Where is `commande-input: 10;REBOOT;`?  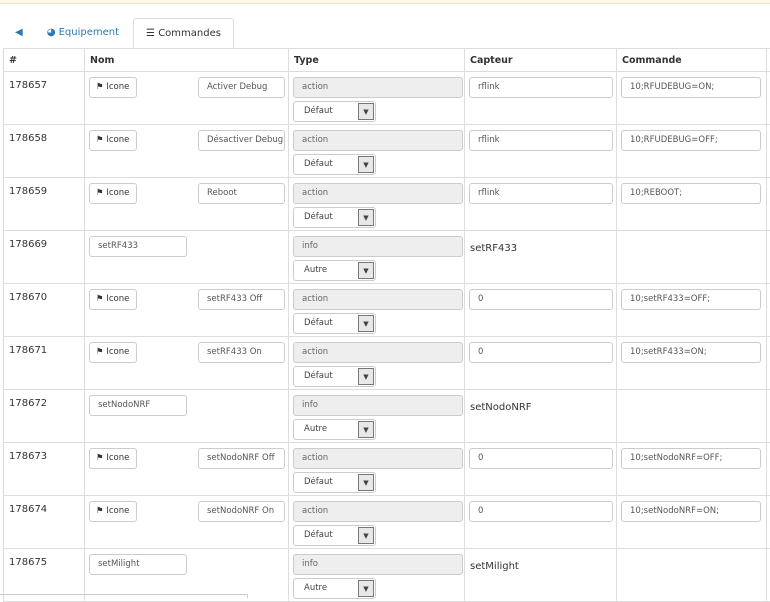 commande-input: 10;REBOOT; is located at coordinates (691, 193).